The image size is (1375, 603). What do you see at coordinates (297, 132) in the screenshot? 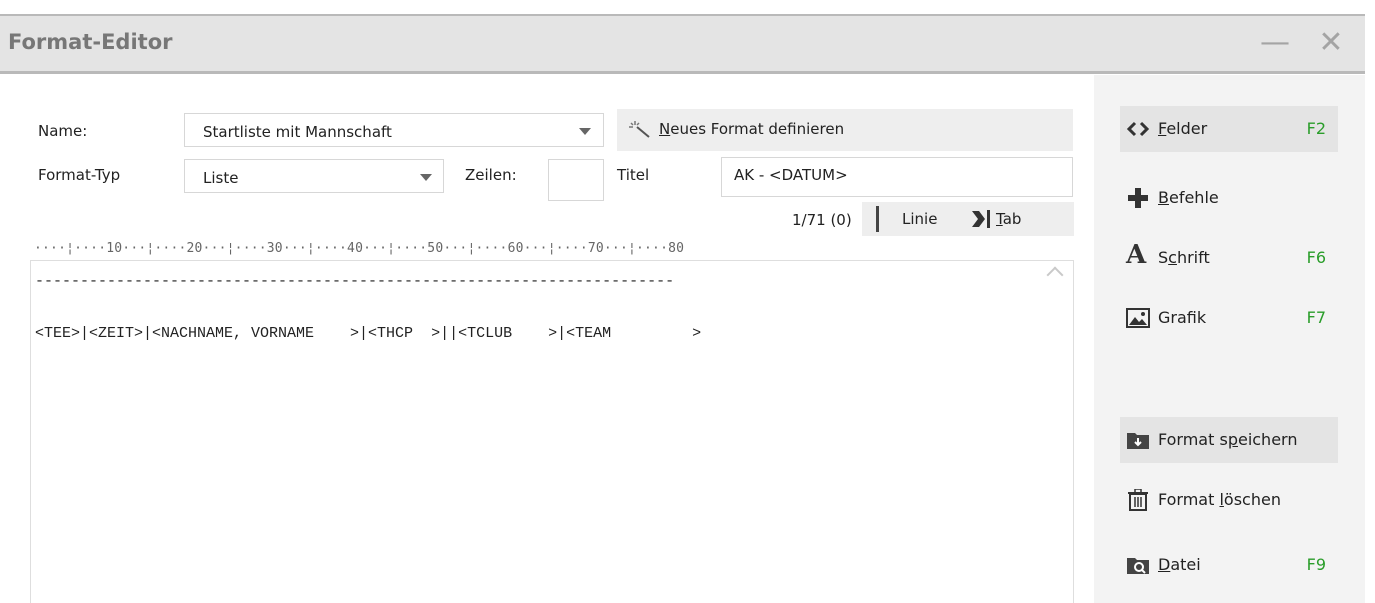
I see `name-value: Startliste mit Mannschaft` at bounding box center [297, 132].